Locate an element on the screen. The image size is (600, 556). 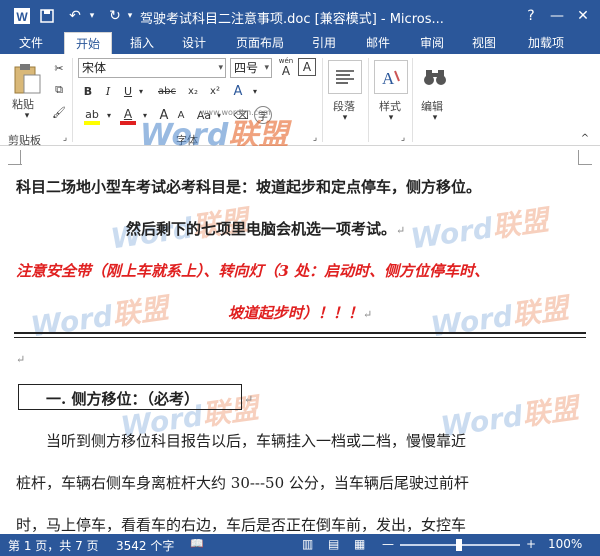
cut-icon: ✂ is located at coordinates (59, 68).